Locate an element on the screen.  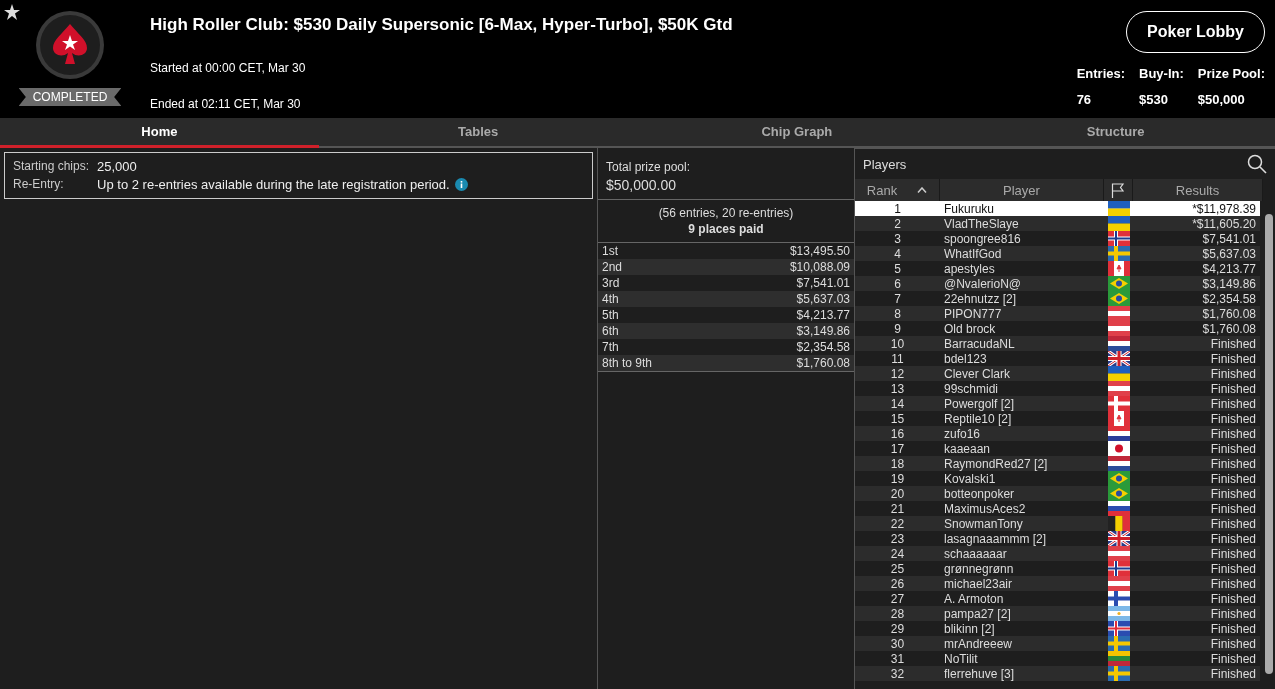
rank-cell-text: 15 is located at coordinates (897, 418).